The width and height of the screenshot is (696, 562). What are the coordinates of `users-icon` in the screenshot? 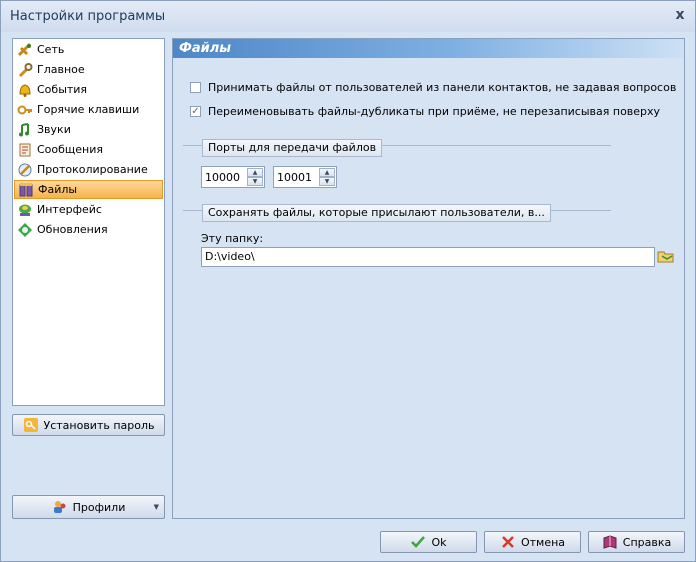 It's located at (60, 507).